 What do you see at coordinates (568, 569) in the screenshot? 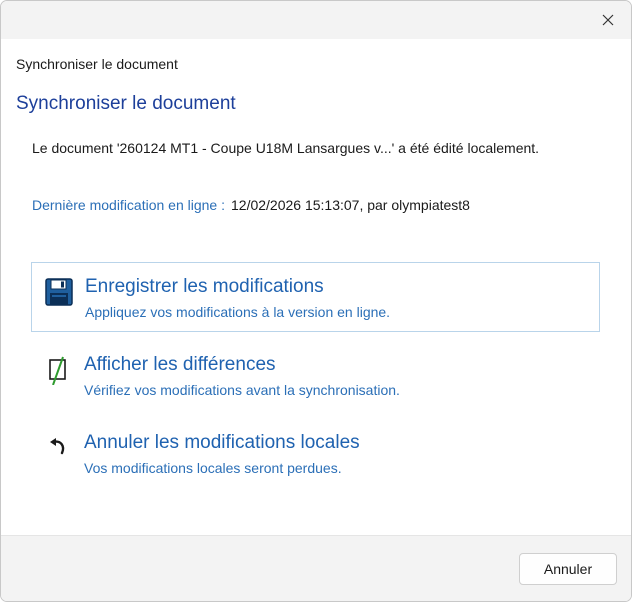
I see `cancel-button: Annuler` at bounding box center [568, 569].